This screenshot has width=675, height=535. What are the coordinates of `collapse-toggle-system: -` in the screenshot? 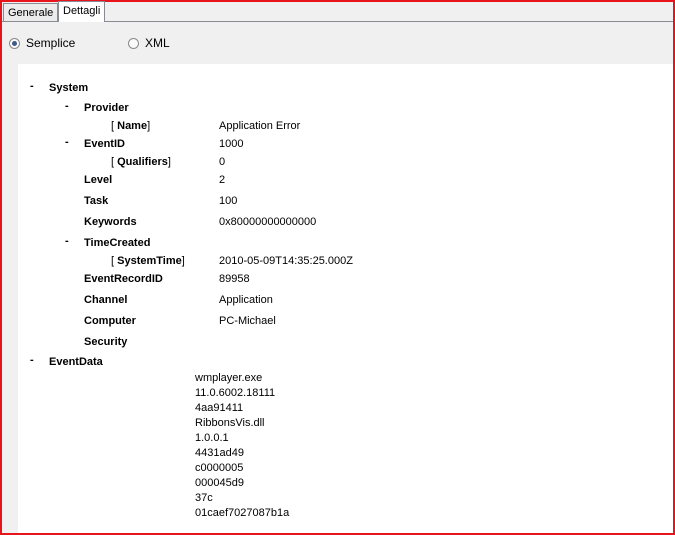 It's located at (32, 86).